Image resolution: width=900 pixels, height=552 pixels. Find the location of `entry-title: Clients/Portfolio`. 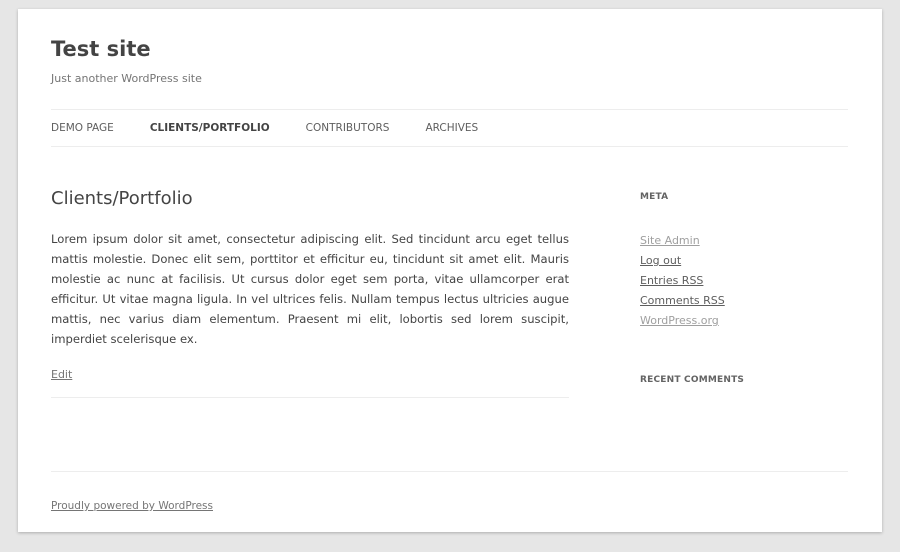

entry-title: Clients/Portfolio is located at coordinates (122, 198).